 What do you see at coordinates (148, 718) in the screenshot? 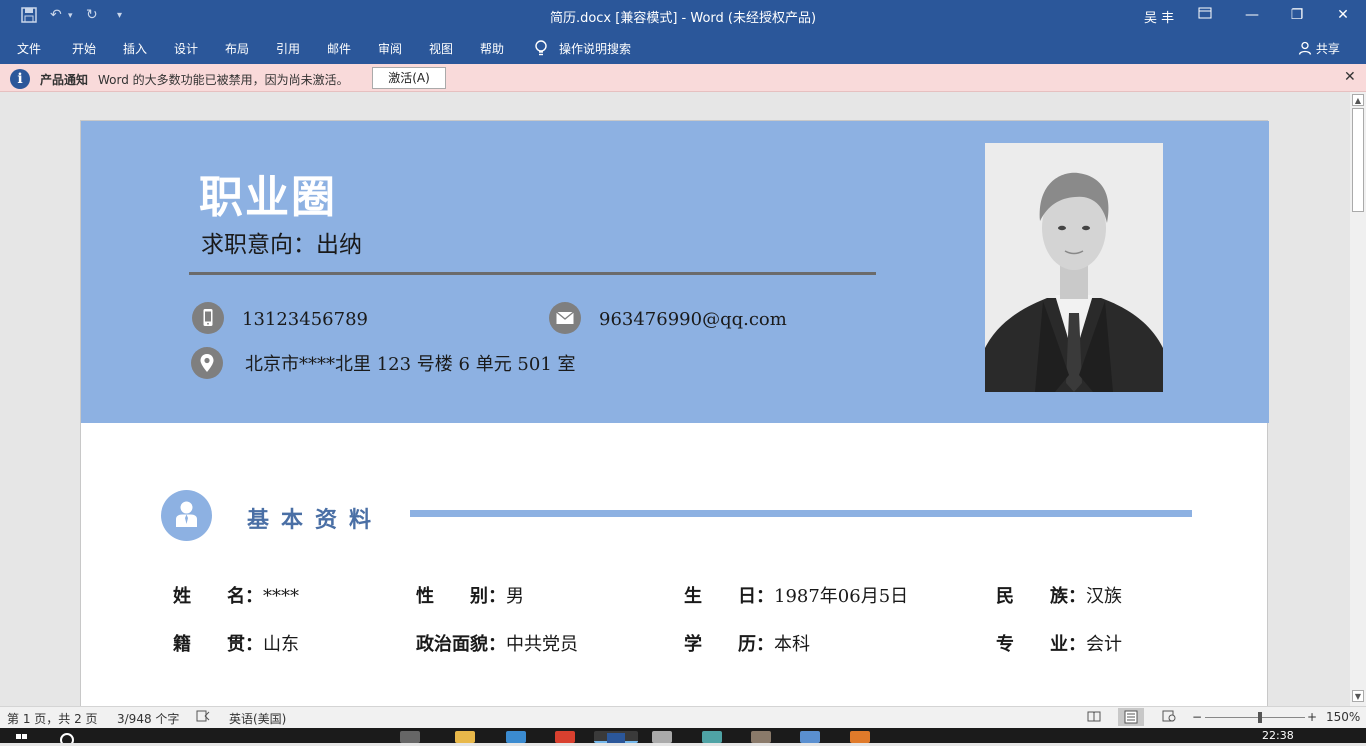
I see `word-count: 3/948 个字` at bounding box center [148, 718].